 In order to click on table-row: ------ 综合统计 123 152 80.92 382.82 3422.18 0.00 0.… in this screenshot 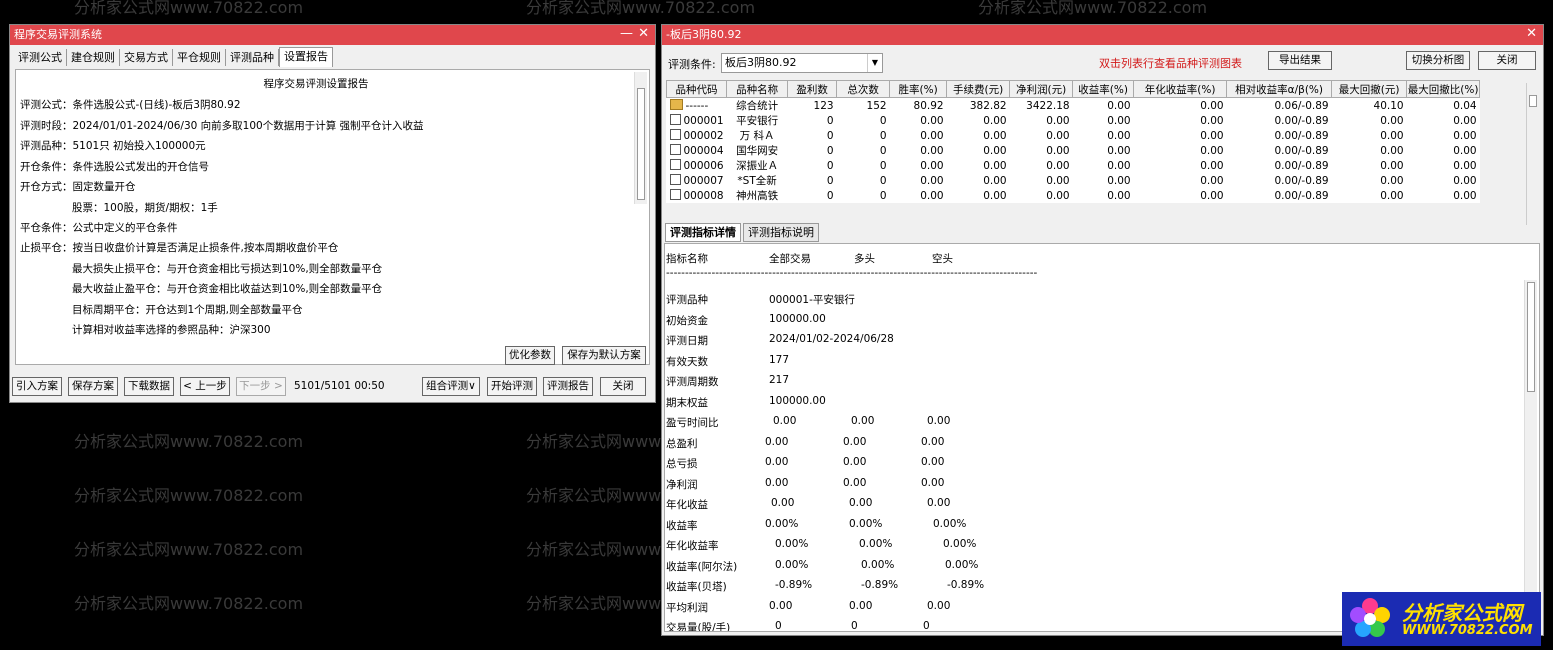, I will do `click(1073, 106)`.